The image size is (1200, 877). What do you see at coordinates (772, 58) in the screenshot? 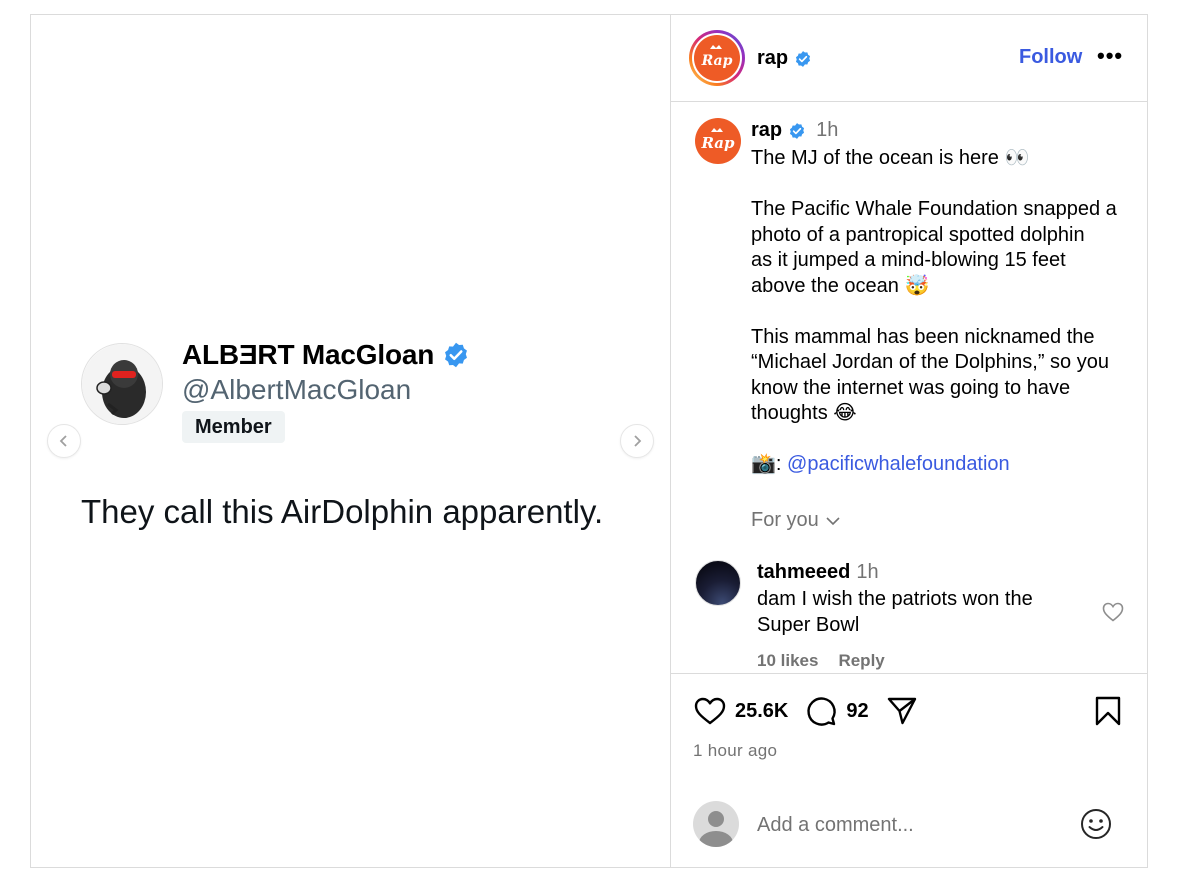
I see `author-username: rap` at bounding box center [772, 58].